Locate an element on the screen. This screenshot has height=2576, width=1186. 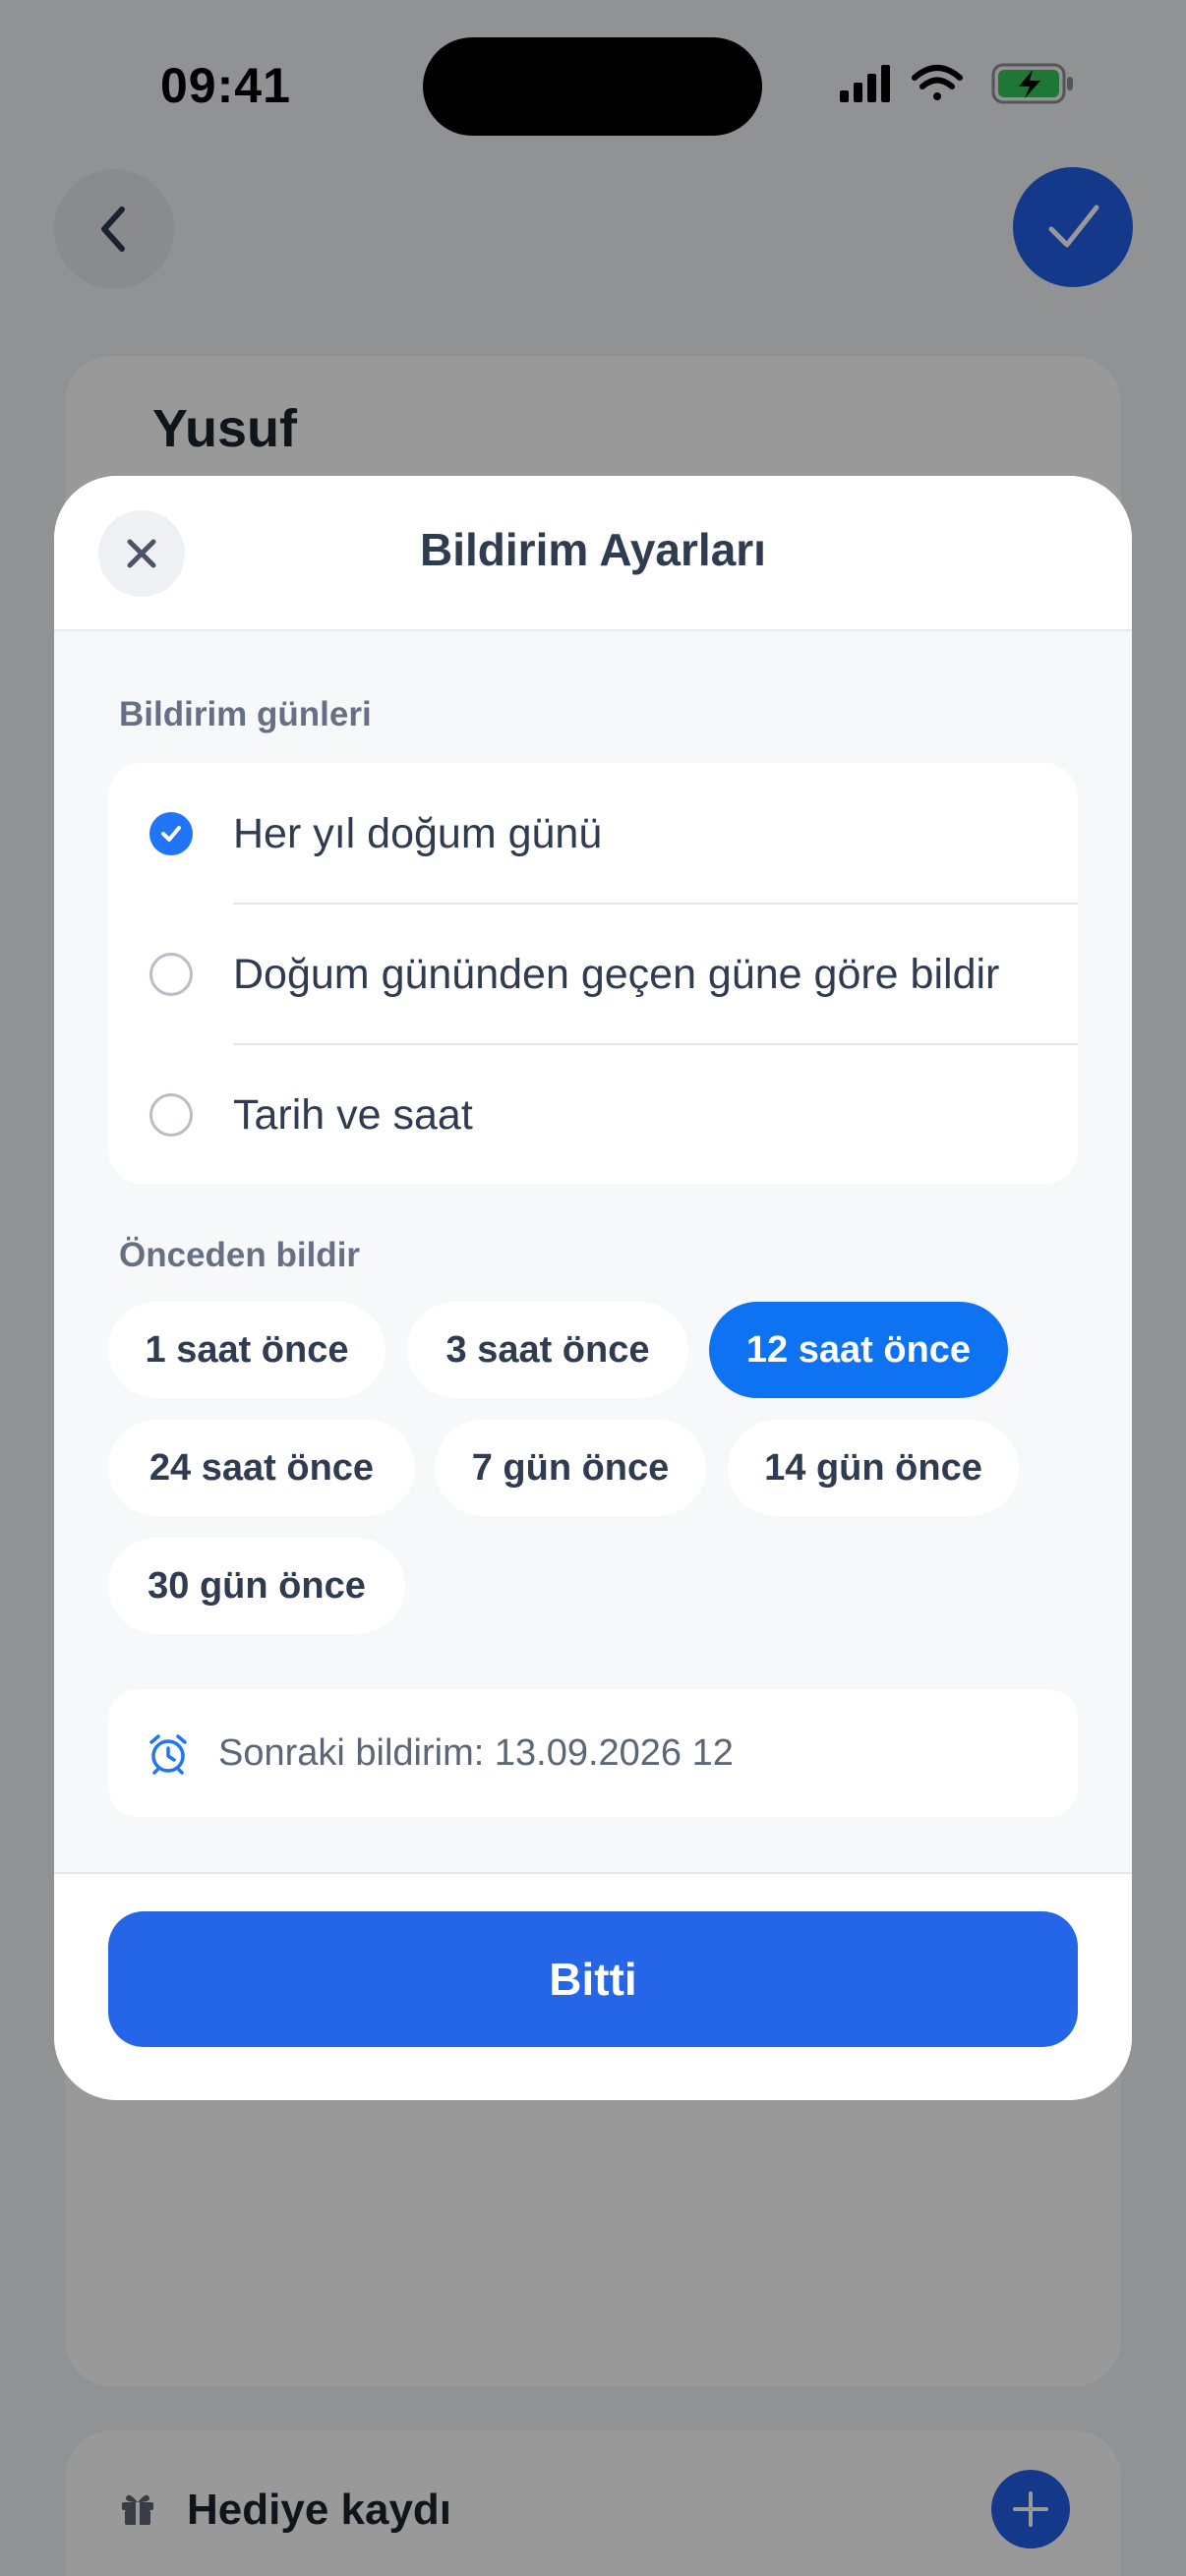
chip-1-hour: 1 saat önce is located at coordinates (246, 1350).